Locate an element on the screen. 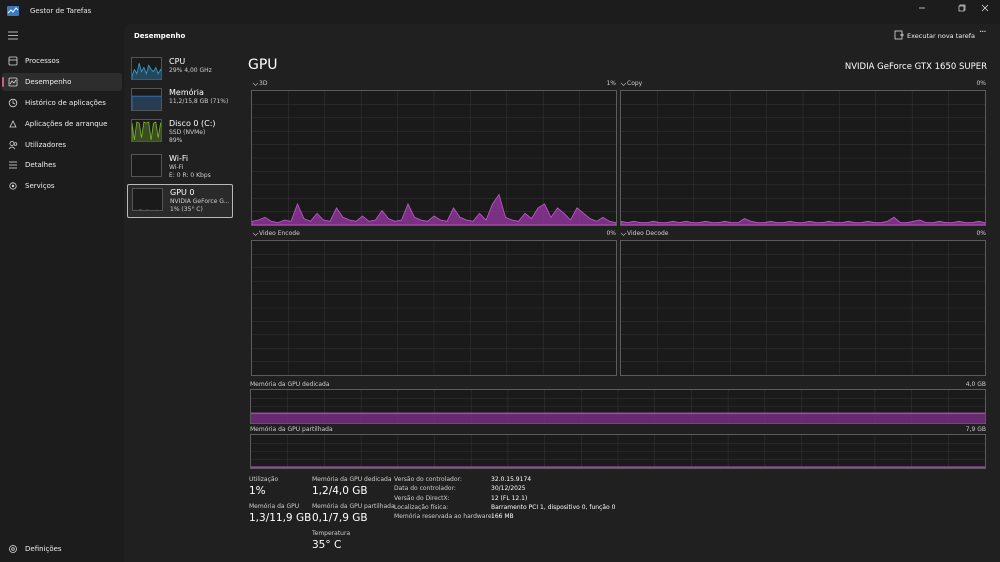 The image size is (1000, 562). device-line1: 29% 4,00 GHz is located at coordinates (190, 70).